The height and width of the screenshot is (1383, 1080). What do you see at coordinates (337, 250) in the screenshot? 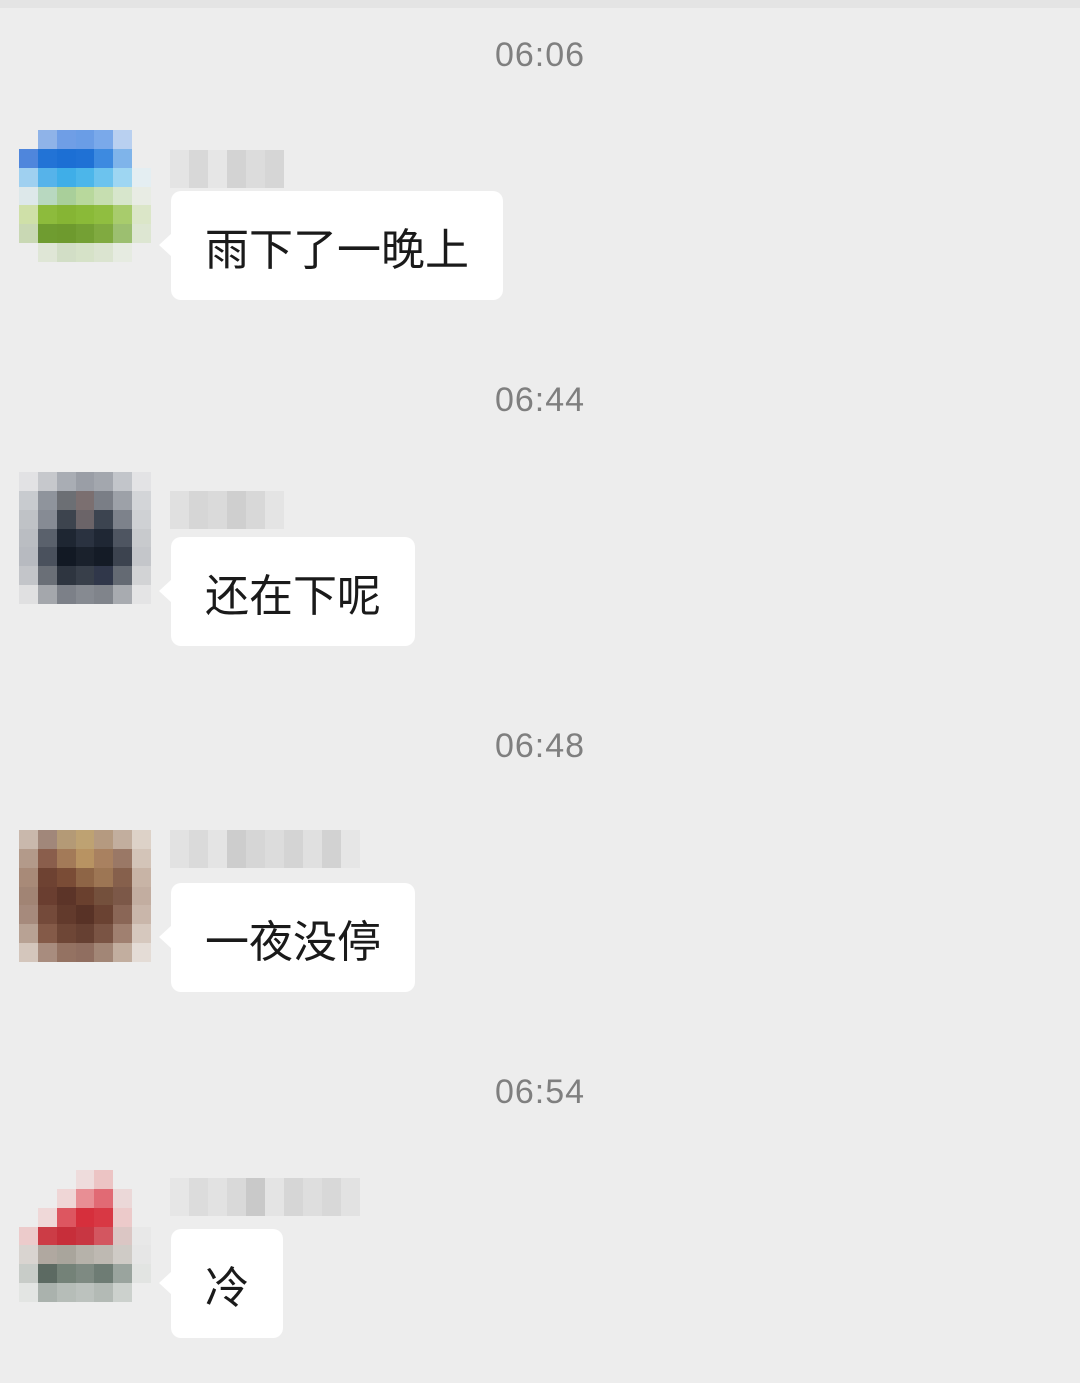
I see `message-text-1: 雨下了一晚上` at bounding box center [337, 250].